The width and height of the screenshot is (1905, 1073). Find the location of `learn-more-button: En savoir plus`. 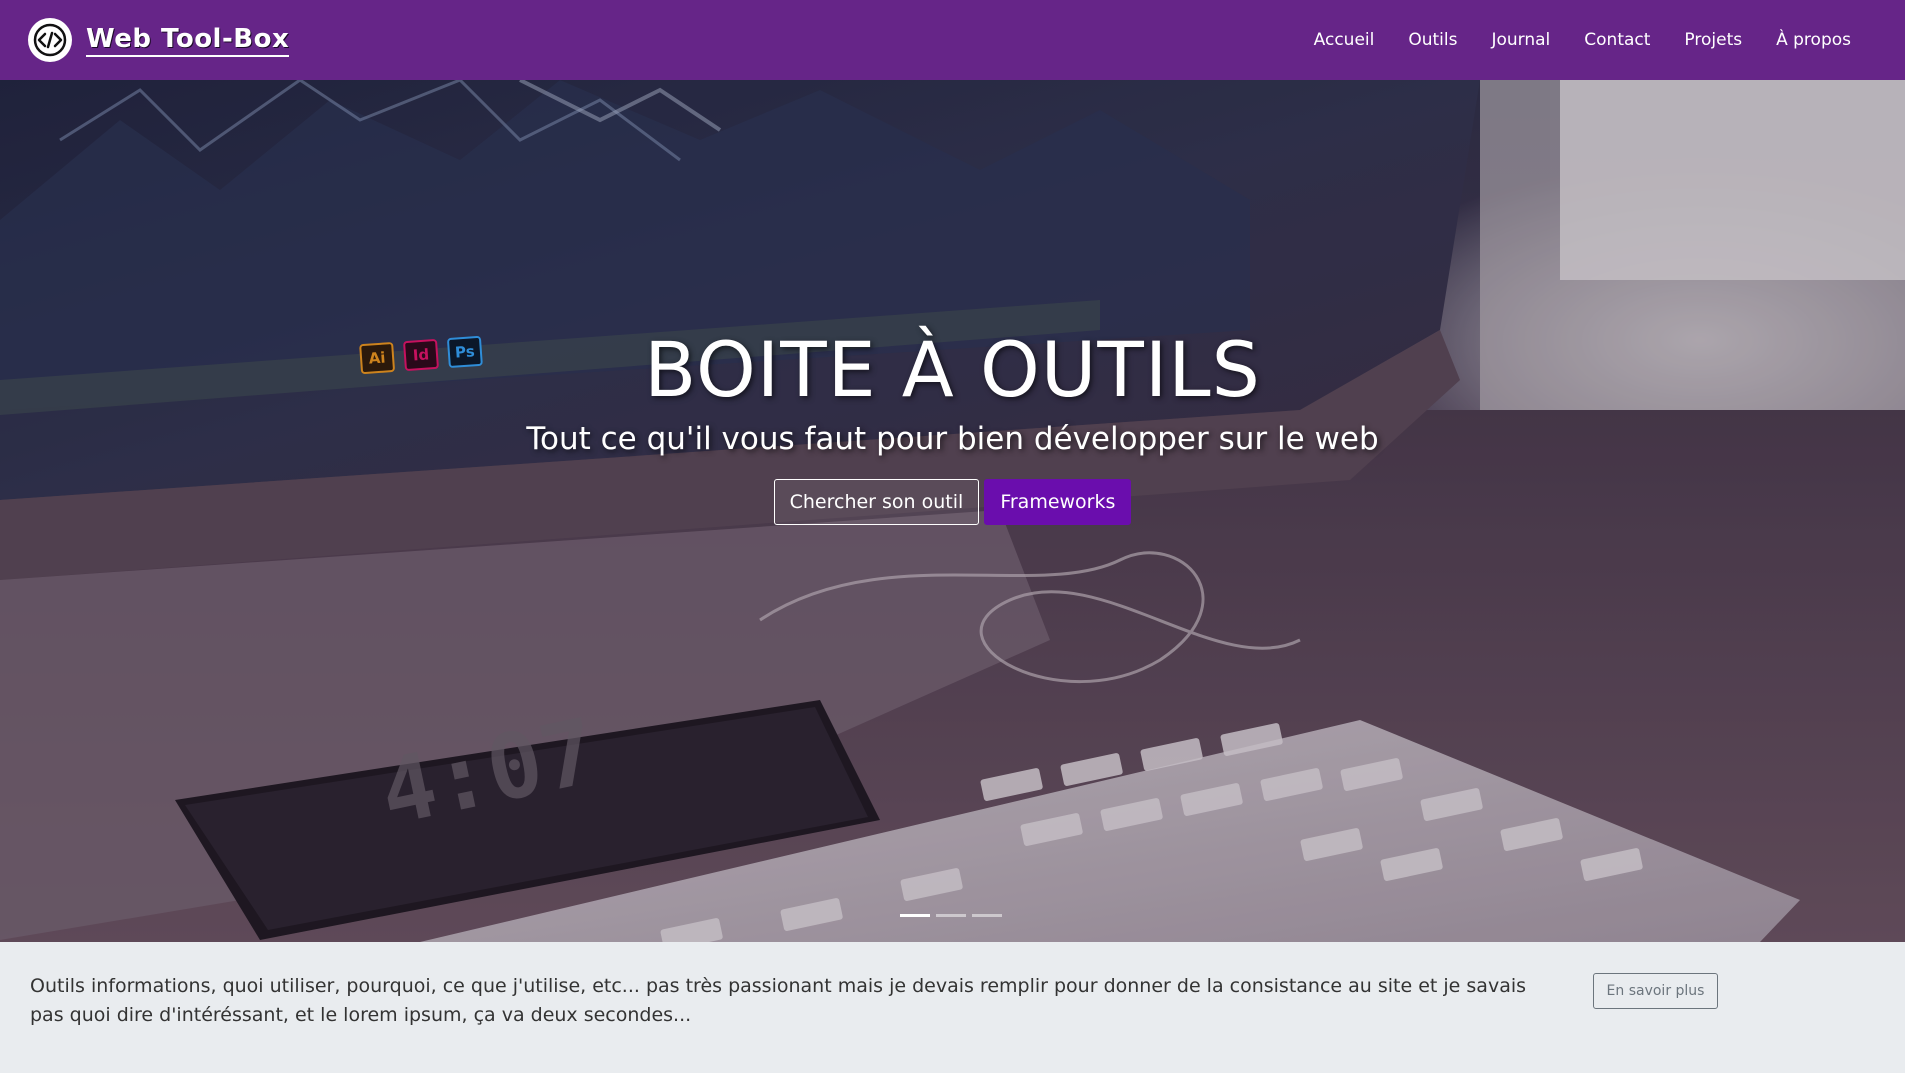

learn-more-button: En savoir plus is located at coordinates (1655, 991).